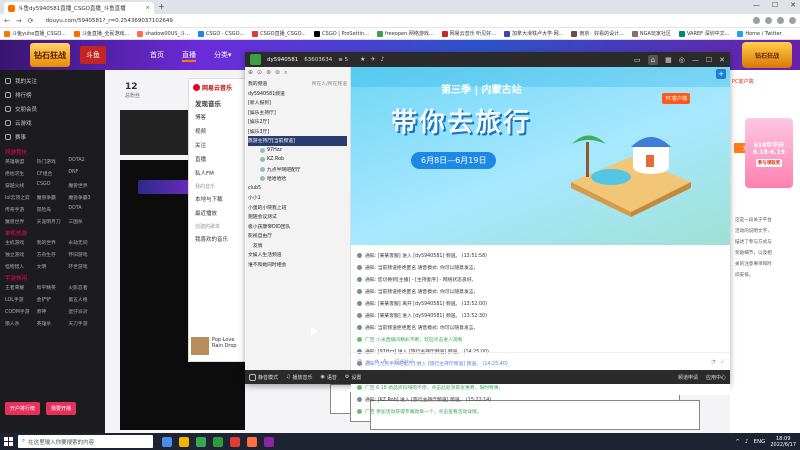 The width and height of the screenshot is (800, 450). Describe the element at coordinates (297, 246) in the screenshot. I see `channel-tree-item: 友情` at that location.